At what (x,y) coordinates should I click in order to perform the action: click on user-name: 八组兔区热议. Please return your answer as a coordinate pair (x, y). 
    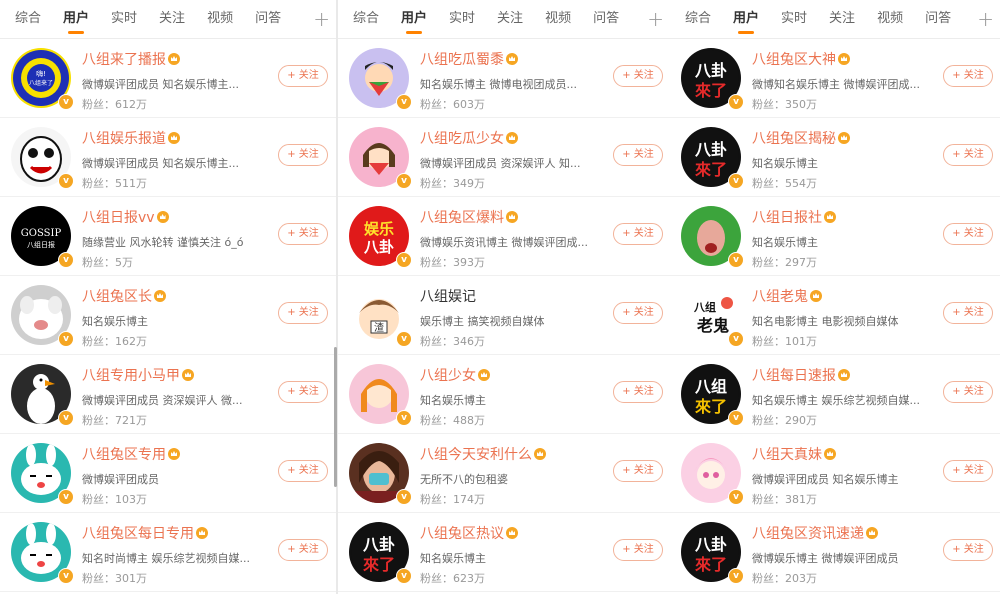
    Looking at the image, I should click on (462, 533).